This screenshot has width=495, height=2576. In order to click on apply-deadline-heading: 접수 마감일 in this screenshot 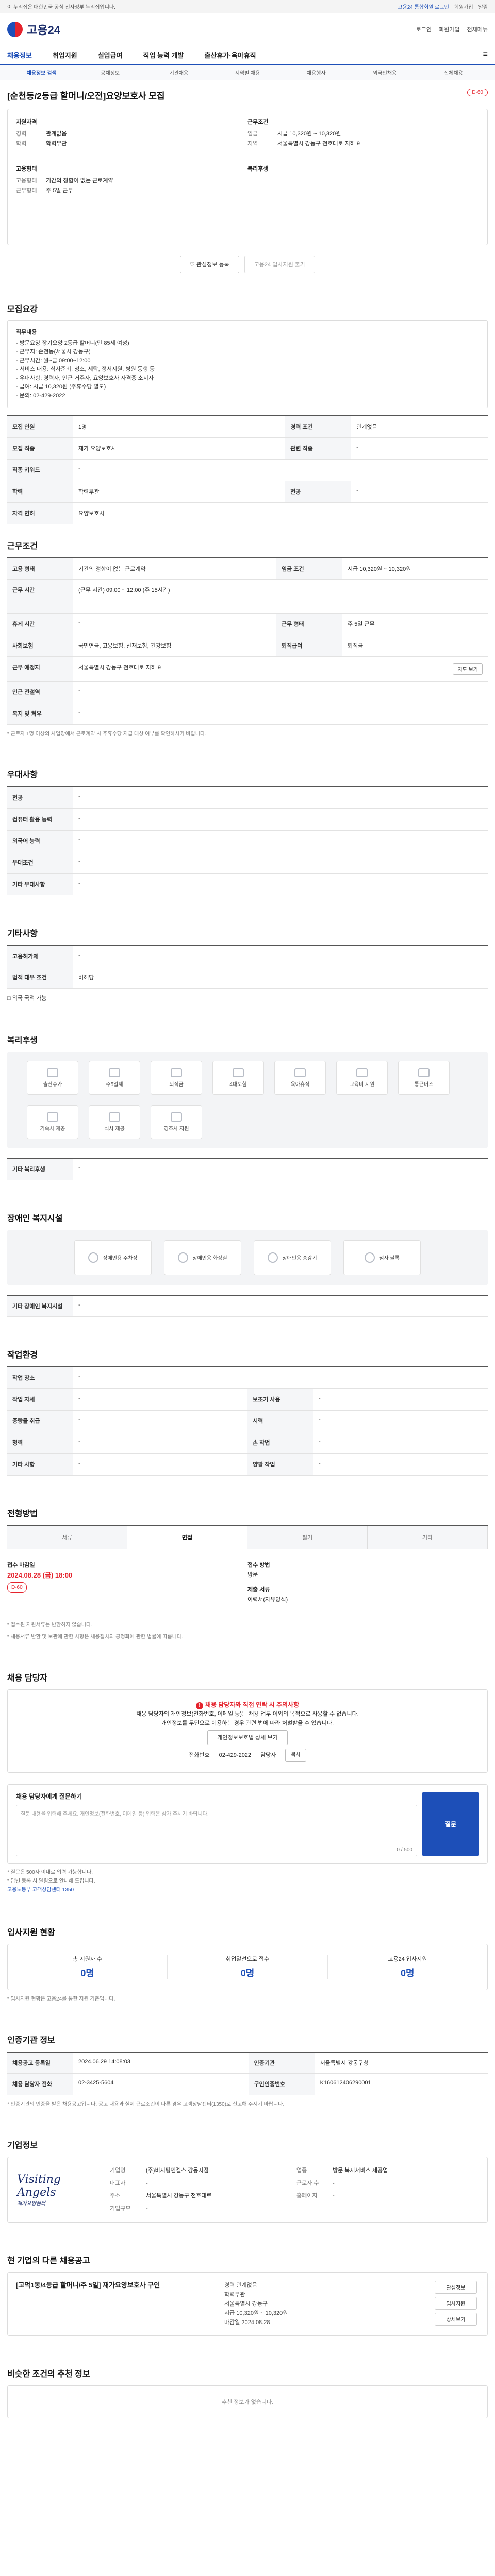, I will do `click(21, 1565)`.